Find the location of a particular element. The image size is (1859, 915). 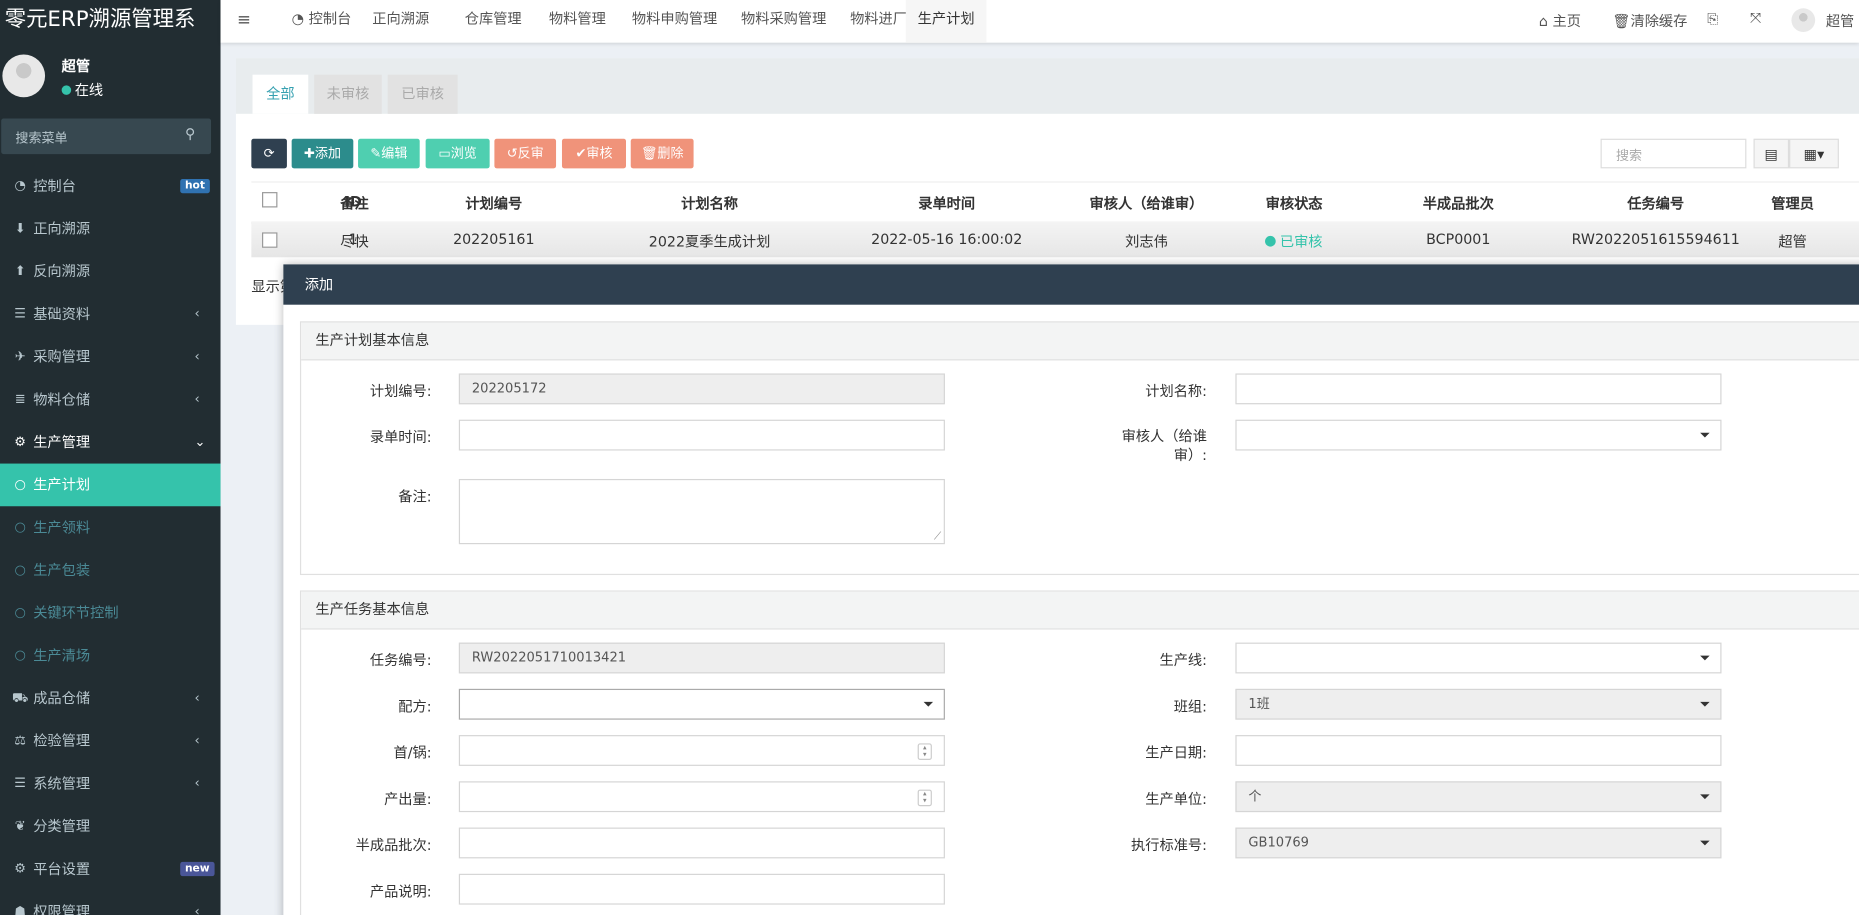

columns-dropdown-button: ▦▾ is located at coordinates (1814, 153).